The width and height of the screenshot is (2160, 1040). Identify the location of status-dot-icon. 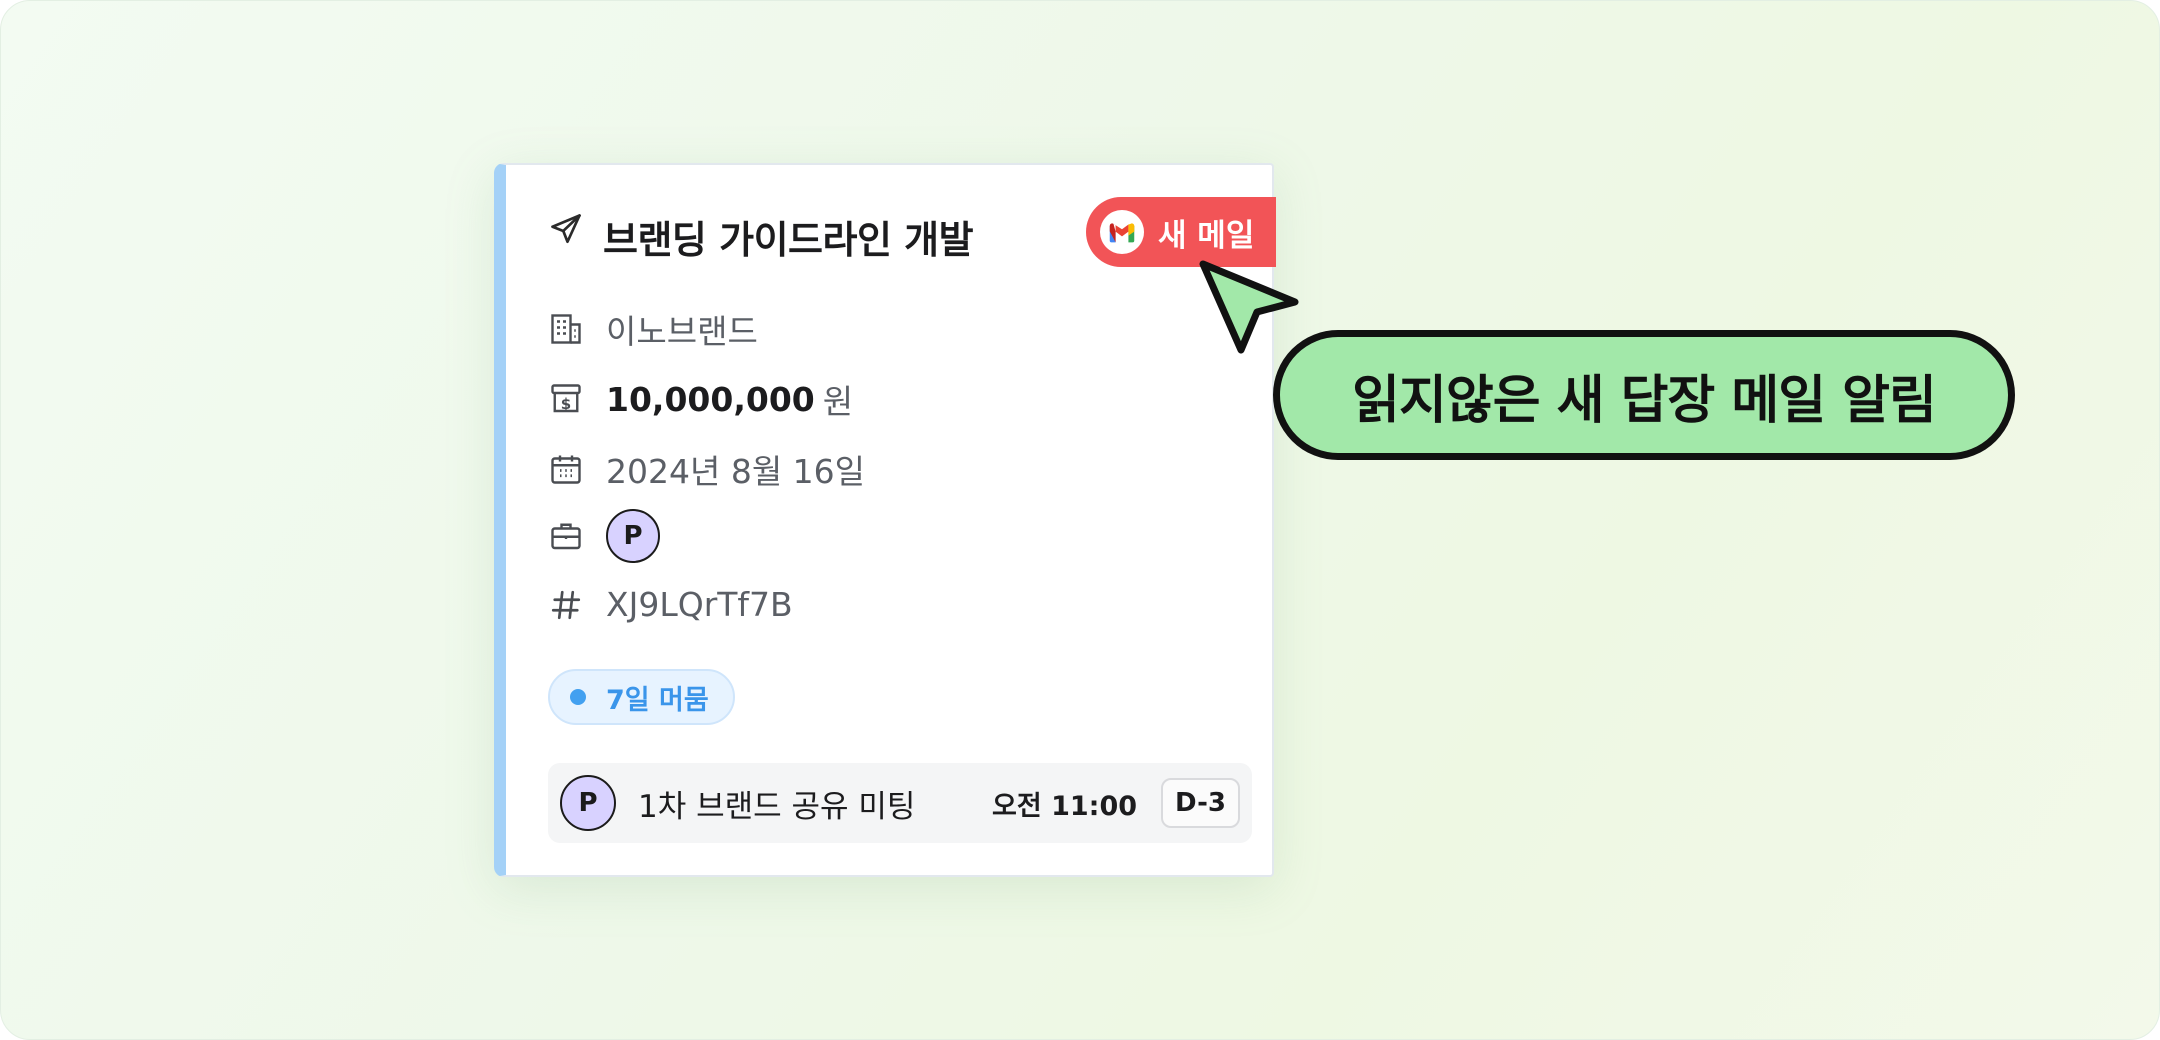
(578, 697).